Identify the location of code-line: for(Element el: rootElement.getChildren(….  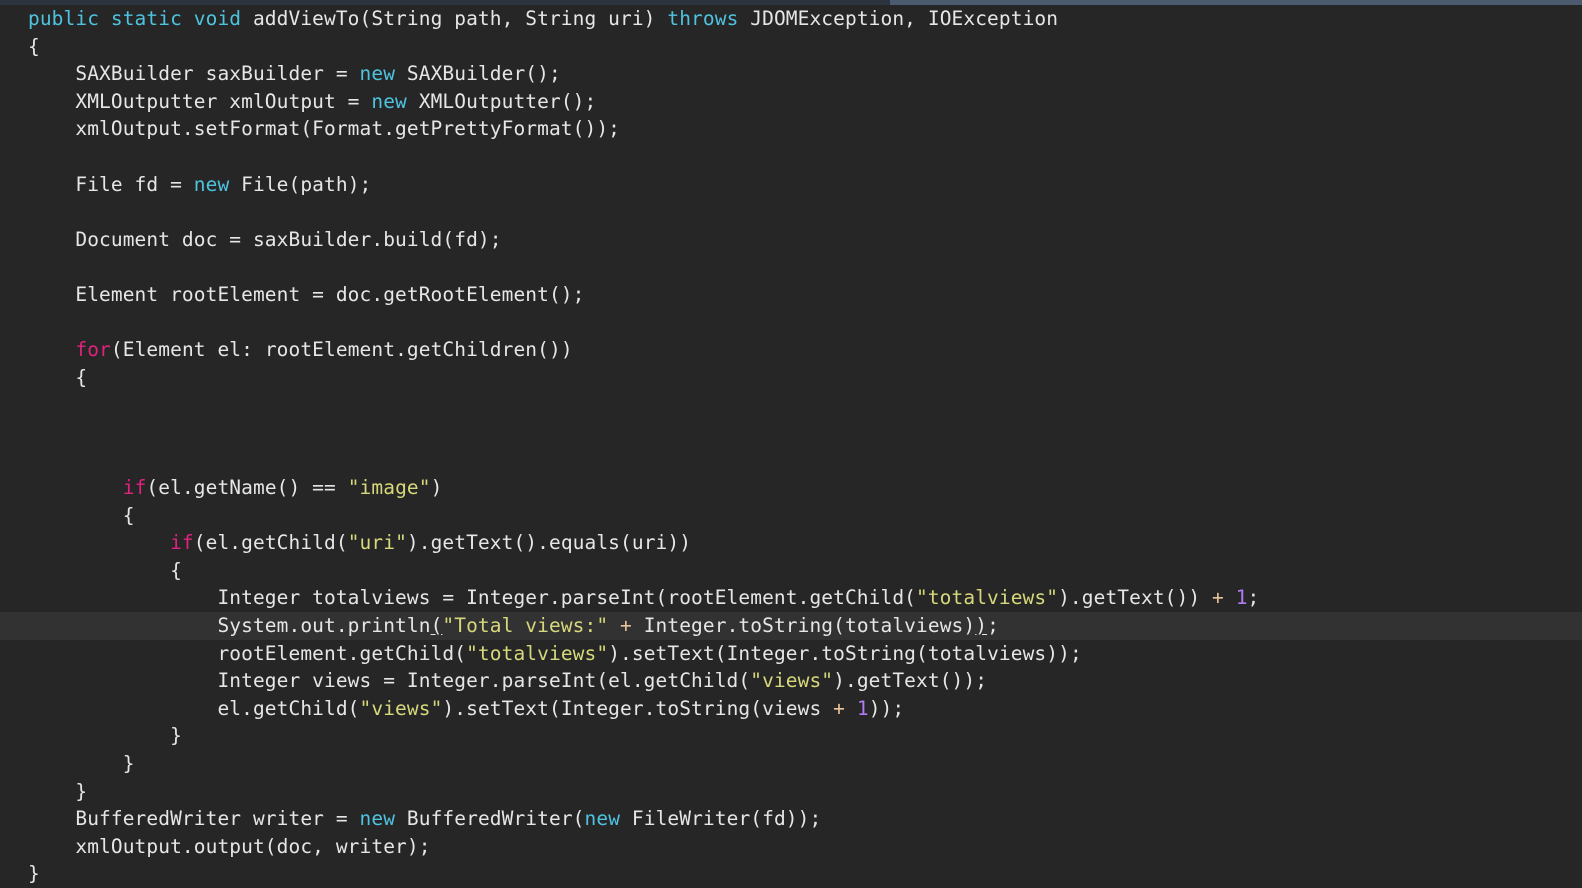
(791, 350).